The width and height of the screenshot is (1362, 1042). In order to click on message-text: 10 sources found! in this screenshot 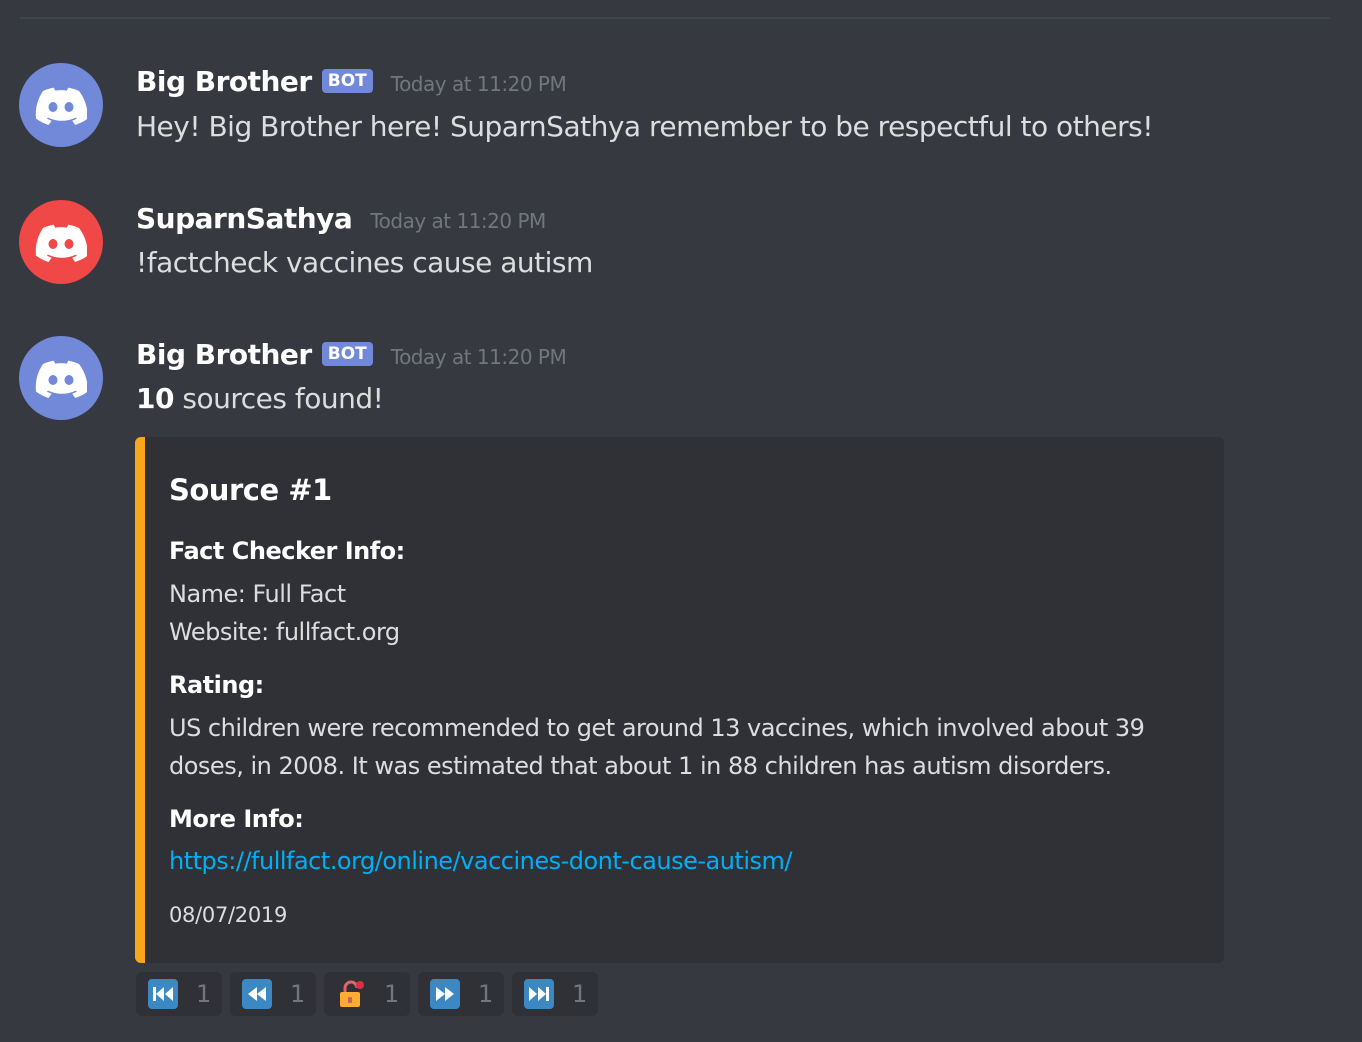, I will do `click(260, 398)`.